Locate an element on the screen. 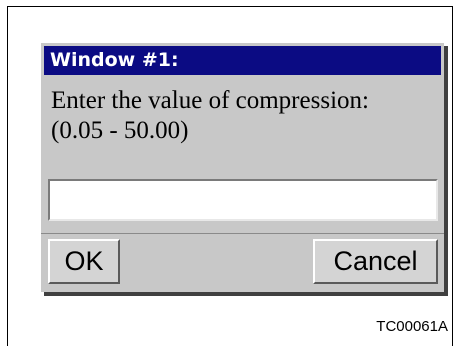 The height and width of the screenshot is (346, 462). cancel-button: Cancel is located at coordinates (375, 261).